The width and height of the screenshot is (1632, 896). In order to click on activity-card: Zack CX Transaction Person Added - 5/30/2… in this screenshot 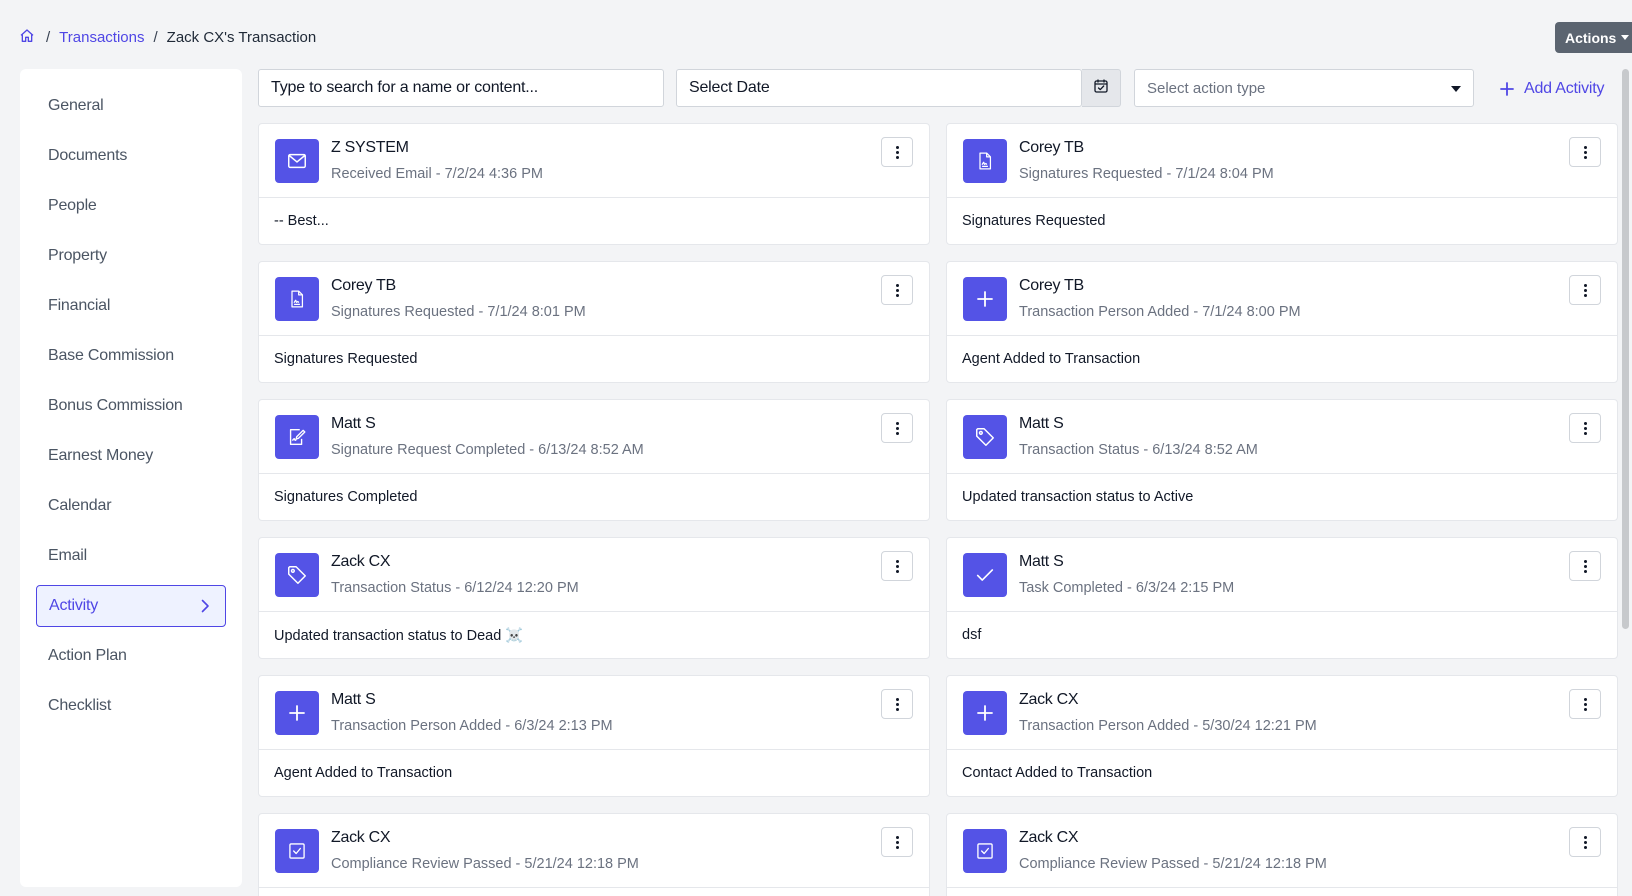, I will do `click(1282, 736)`.